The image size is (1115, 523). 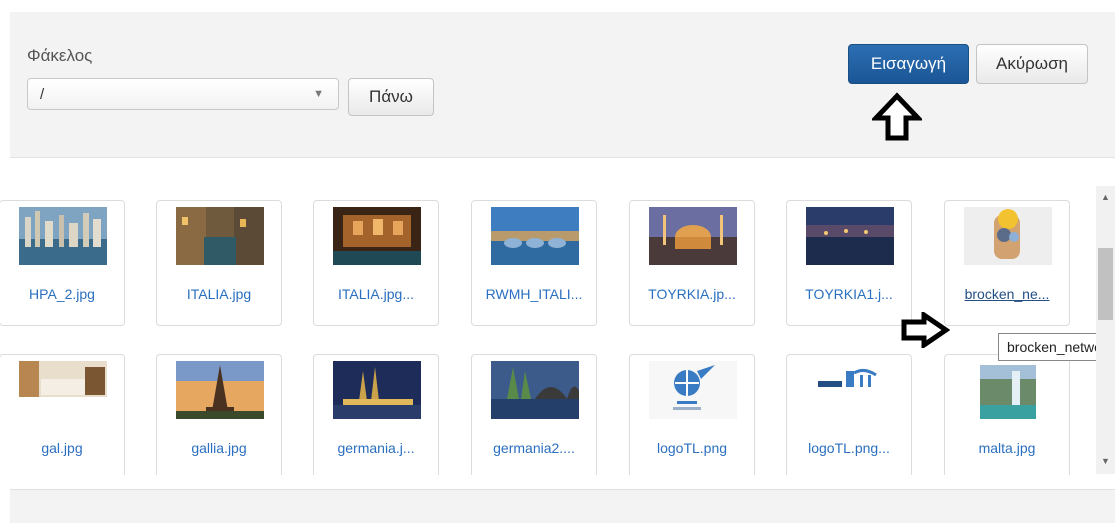 I want to click on canal-thumbnail, so click(x=220, y=236).